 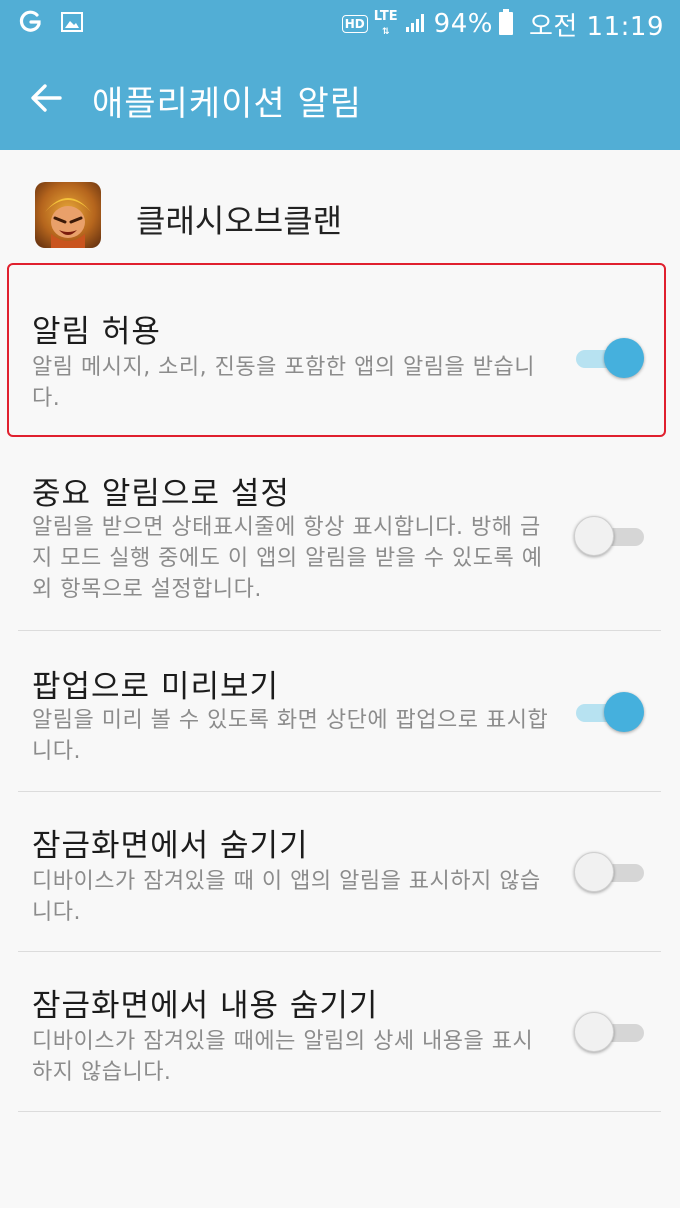 What do you see at coordinates (156, 687) in the screenshot?
I see `setting-title: 팝업으로 미리보기` at bounding box center [156, 687].